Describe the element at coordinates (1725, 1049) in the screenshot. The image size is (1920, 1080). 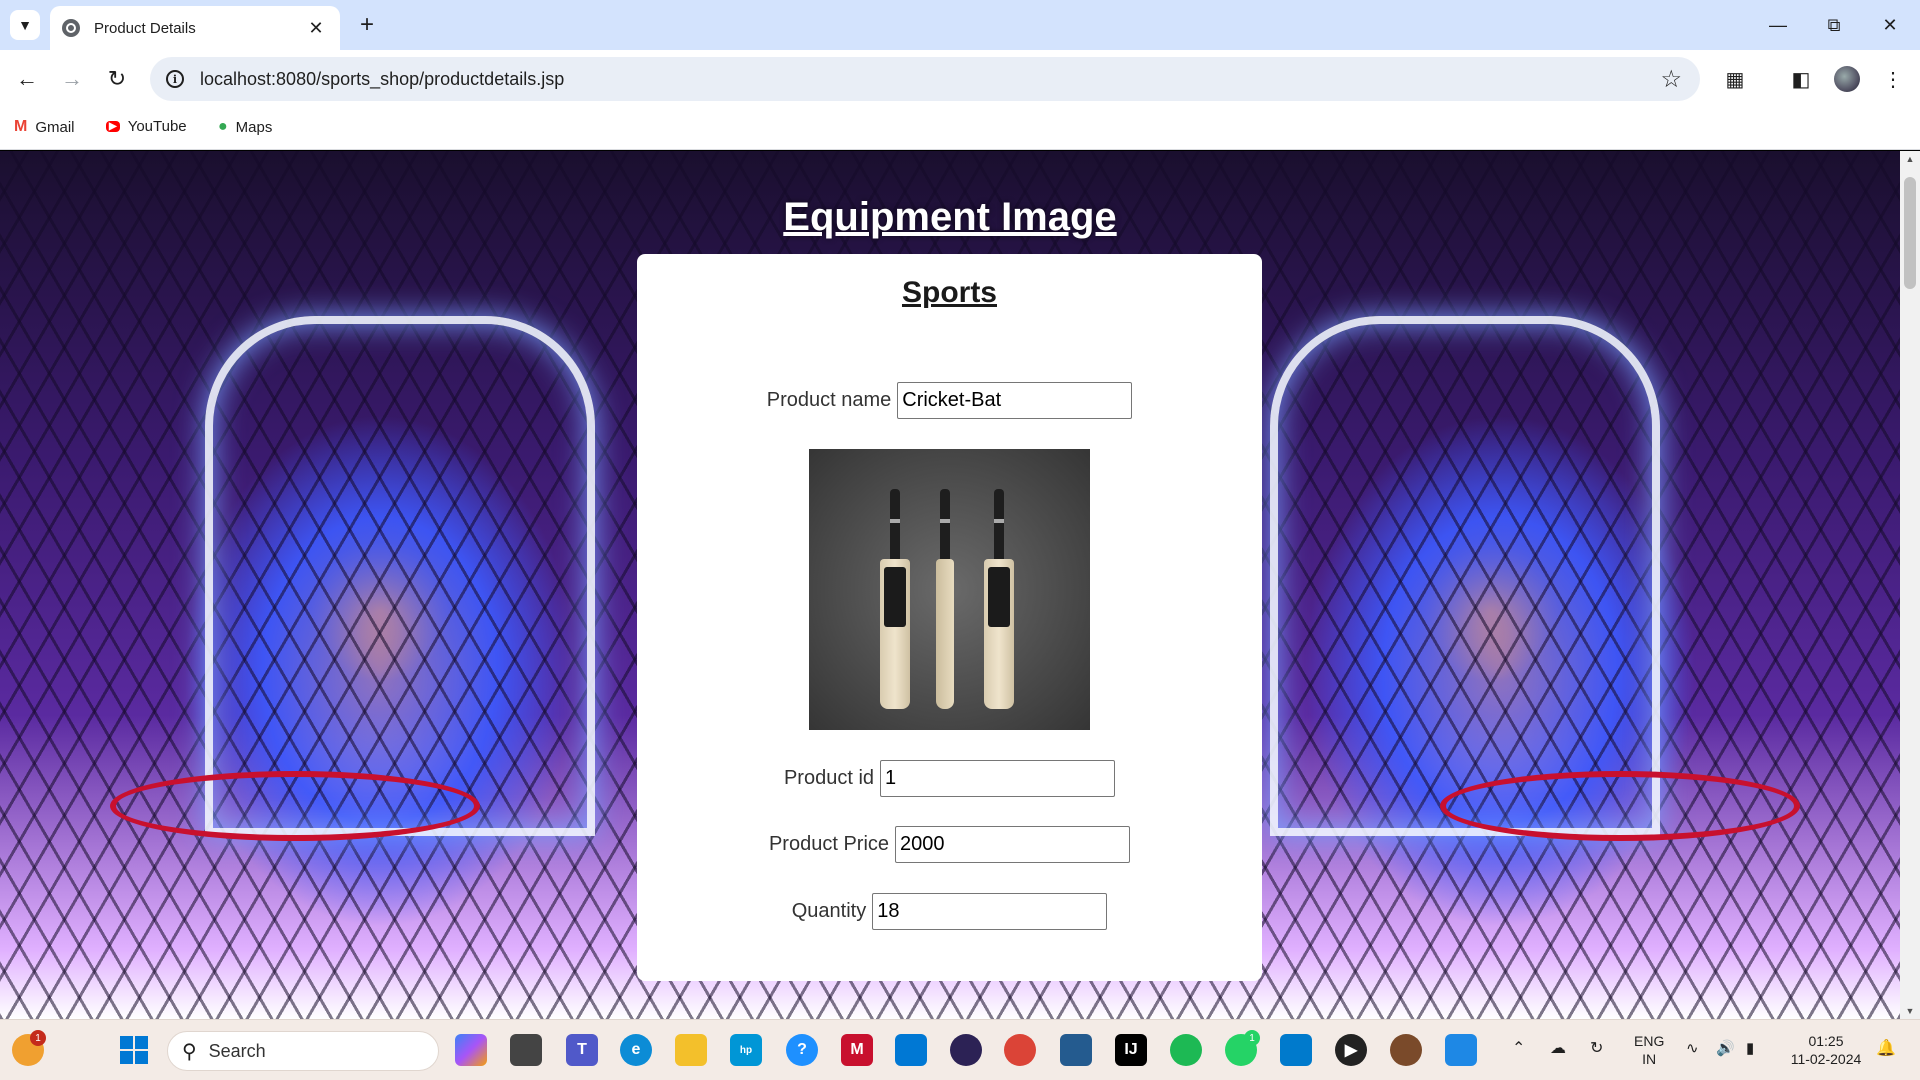
I see `volume-icon: 🔊` at that location.